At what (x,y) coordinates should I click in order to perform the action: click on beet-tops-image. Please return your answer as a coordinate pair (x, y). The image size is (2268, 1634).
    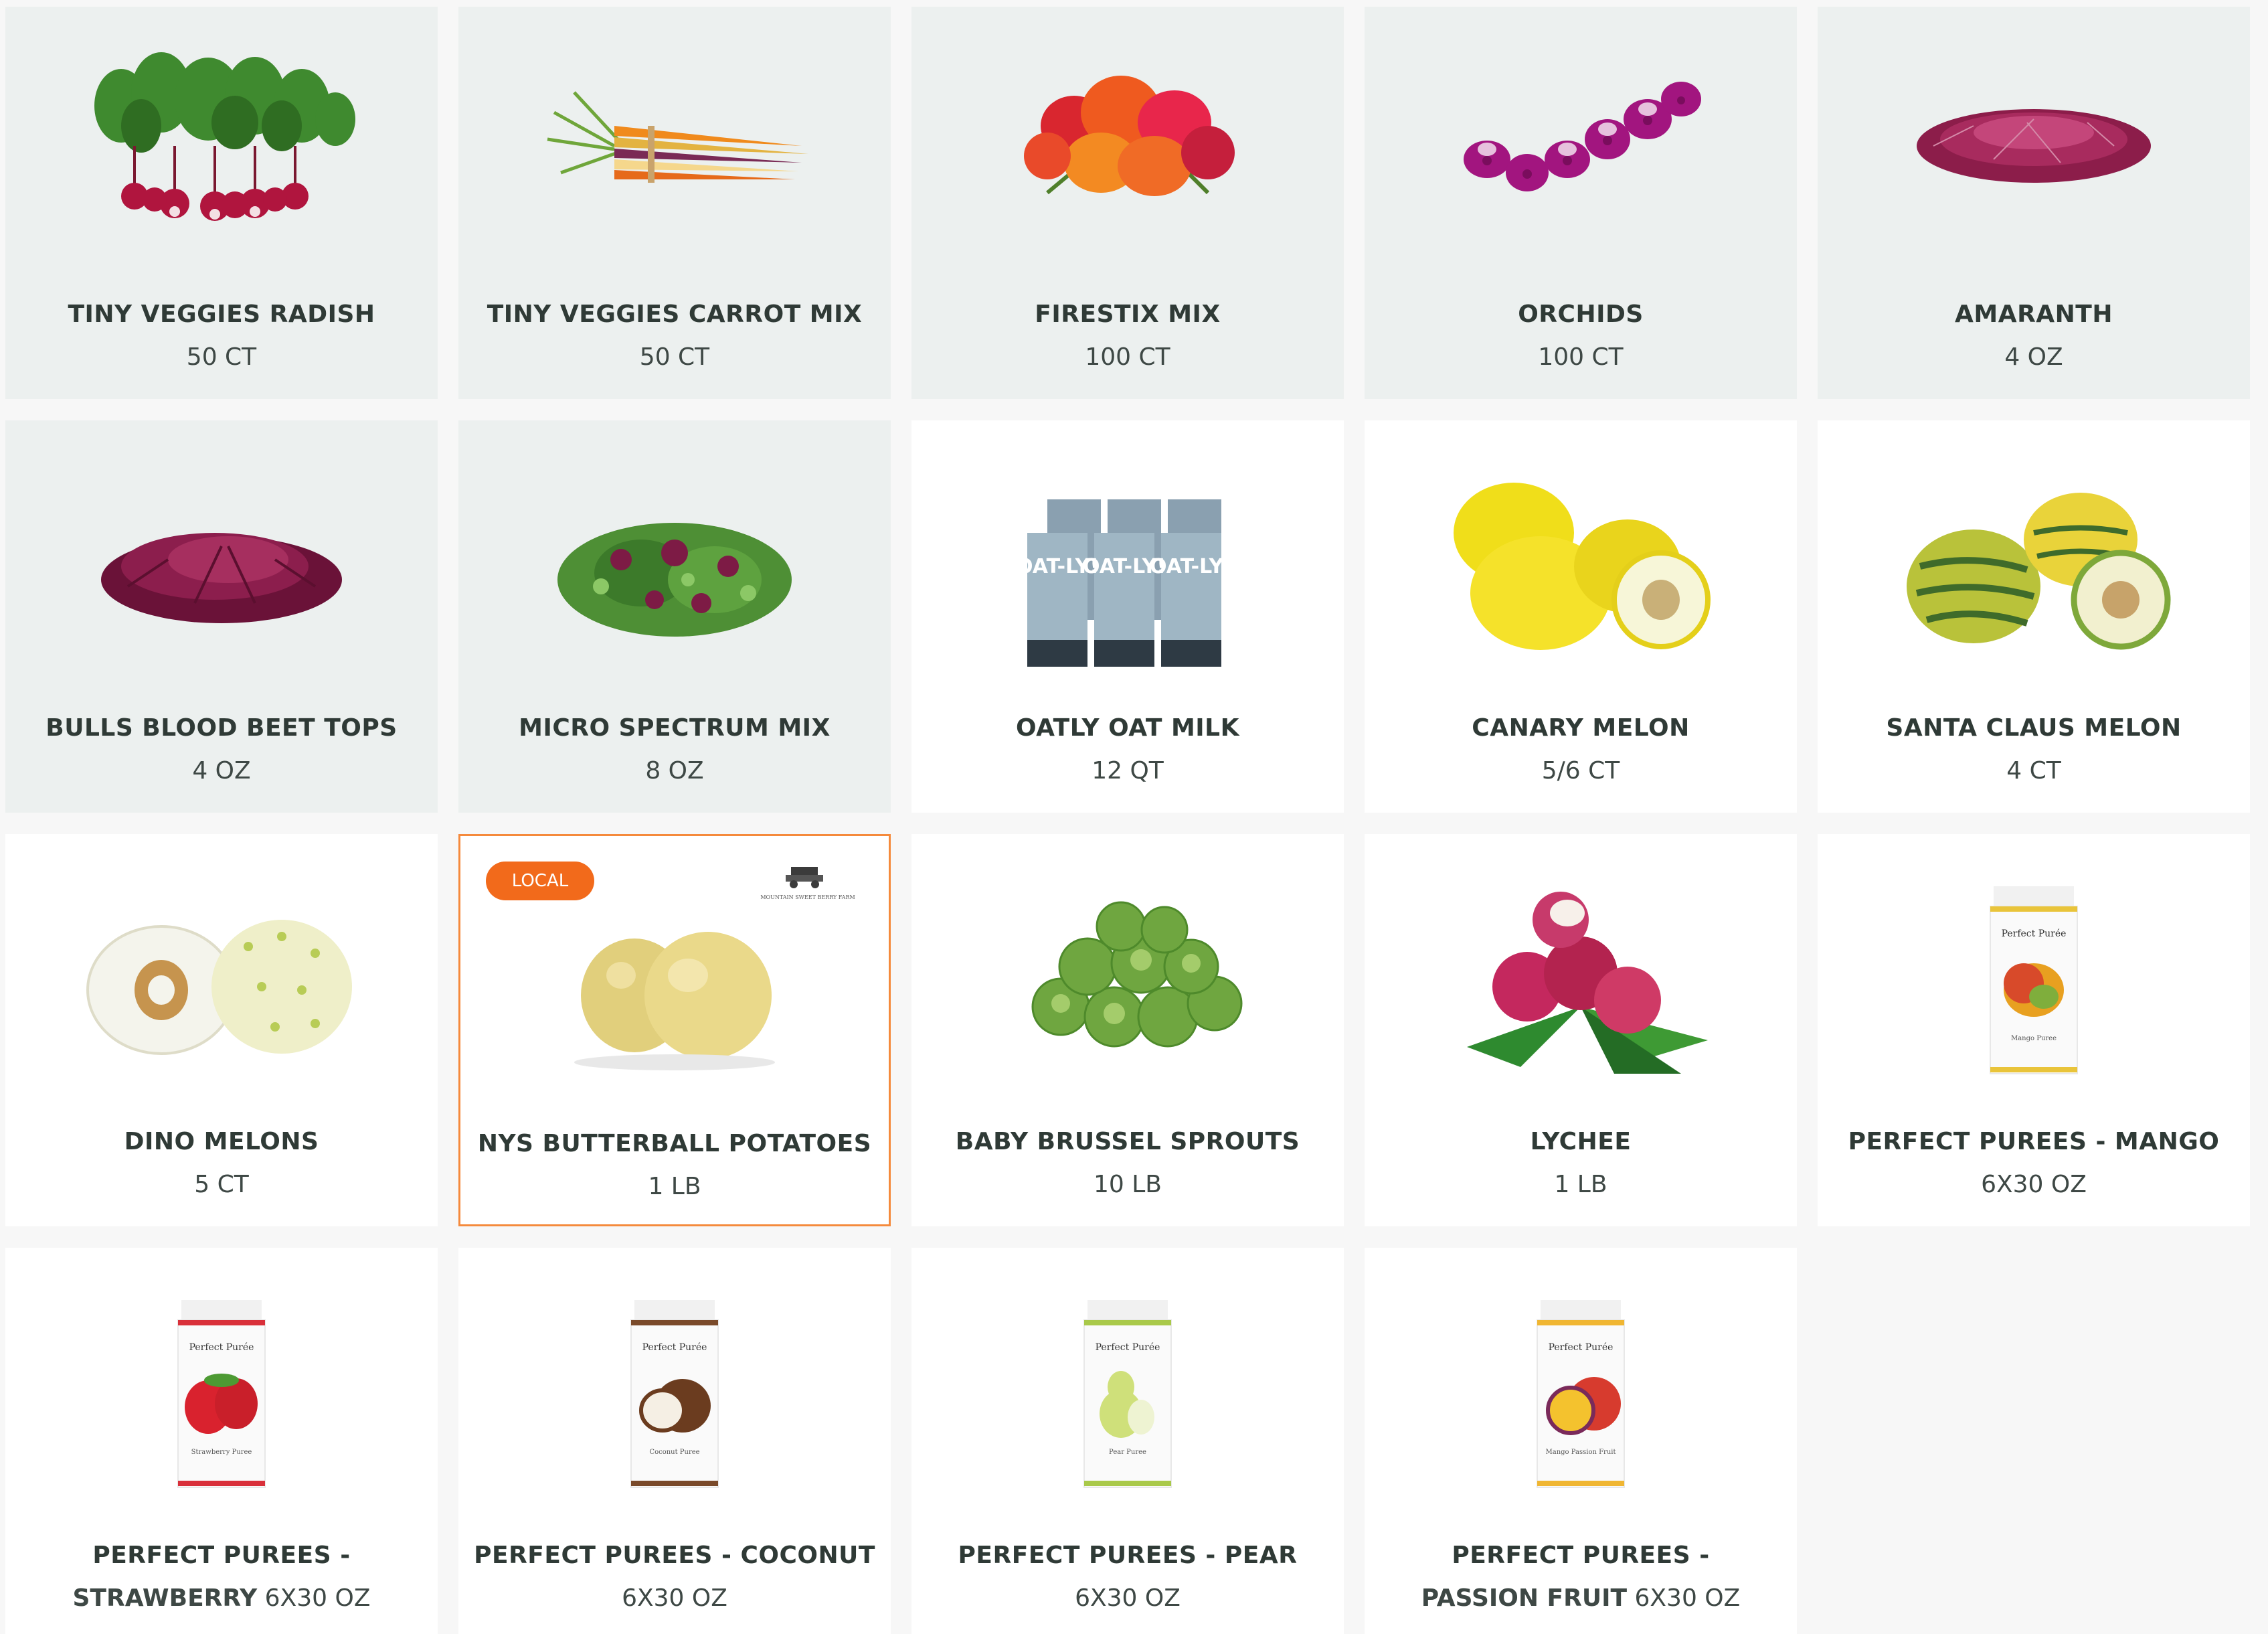
    Looking at the image, I should click on (221, 566).